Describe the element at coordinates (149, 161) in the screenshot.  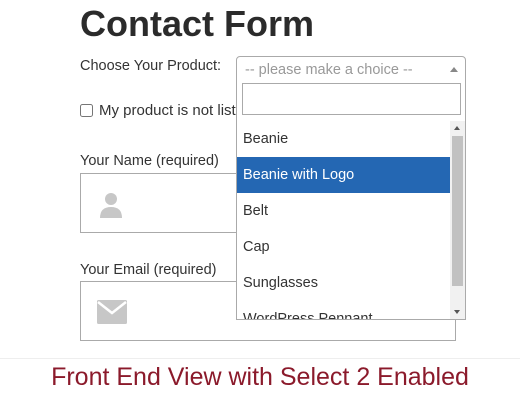
I see `name-label: Your Name (required)` at that location.